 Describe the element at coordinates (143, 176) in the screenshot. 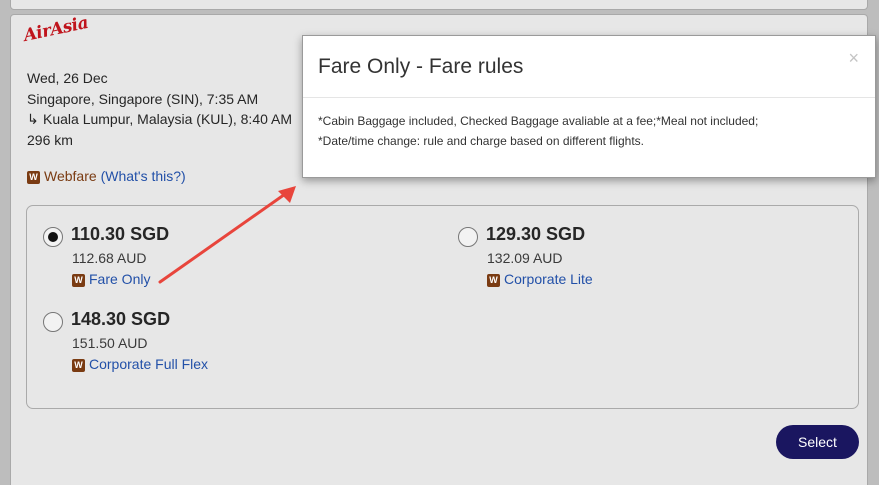

I see `whats-this-link: (What's this?)` at that location.